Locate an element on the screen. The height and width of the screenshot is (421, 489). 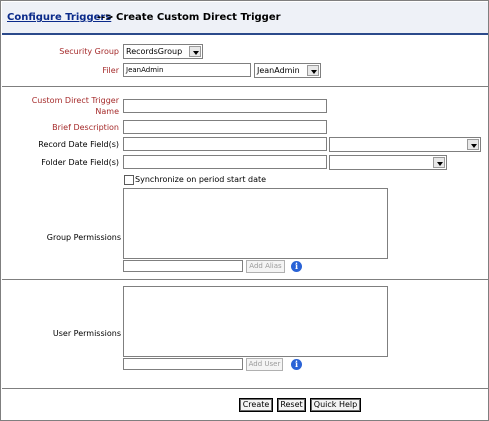
security-group-select: RecordsGroup is located at coordinates (163, 51).